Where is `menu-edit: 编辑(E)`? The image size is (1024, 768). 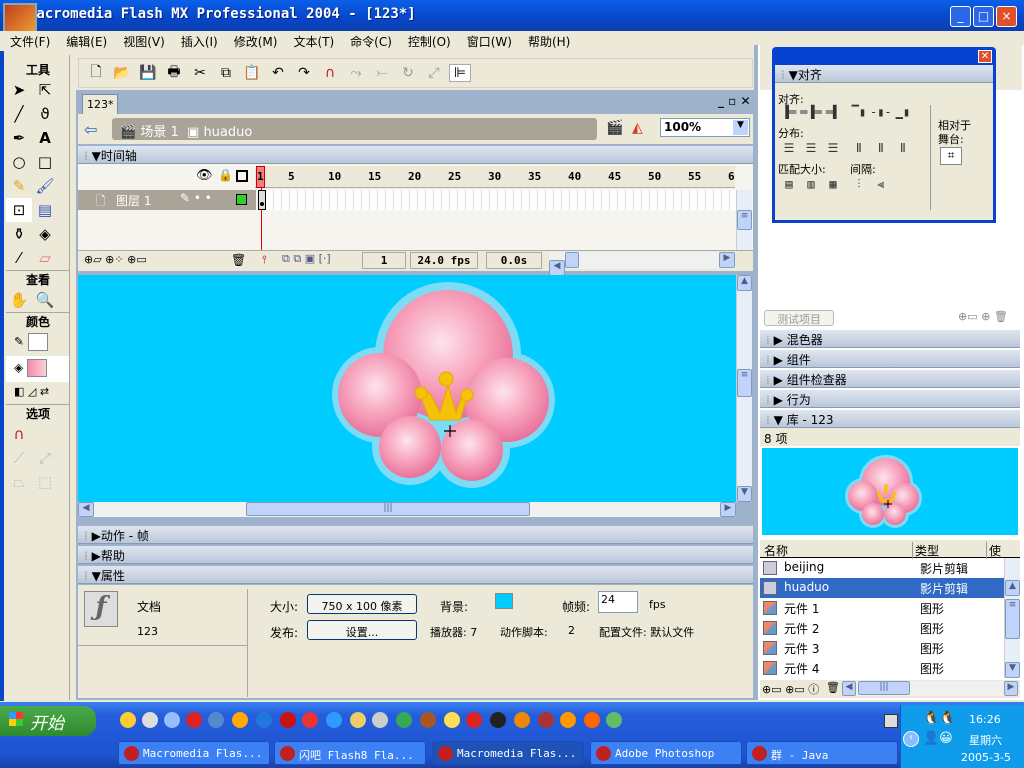
menu-edit: 编辑(E) is located at coordinates (84, 41).